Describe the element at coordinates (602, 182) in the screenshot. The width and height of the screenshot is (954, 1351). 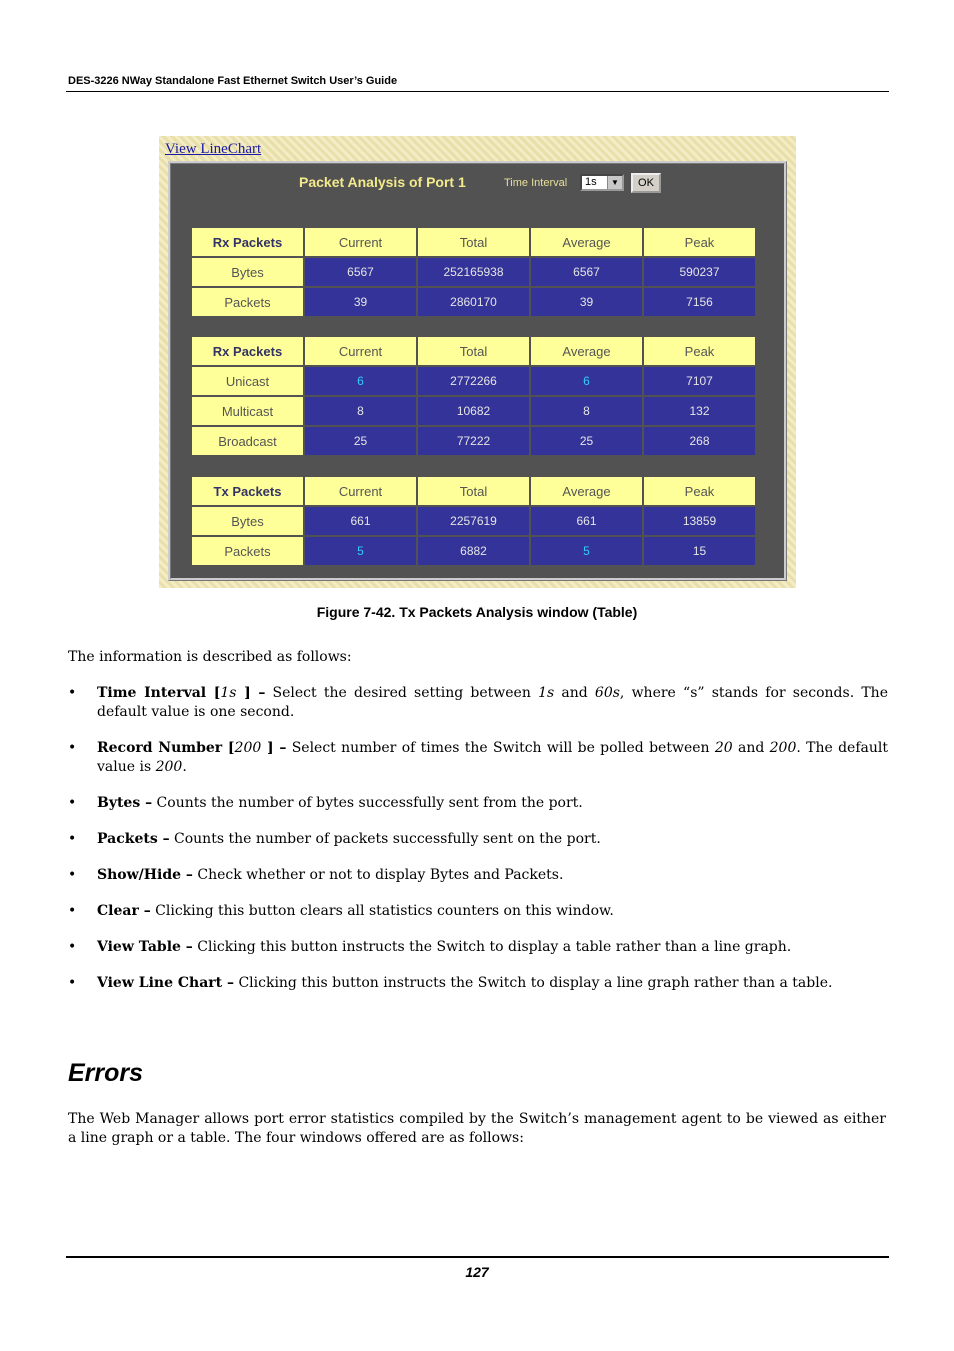
I see `time-interval-select: 1s ▼` at that location.